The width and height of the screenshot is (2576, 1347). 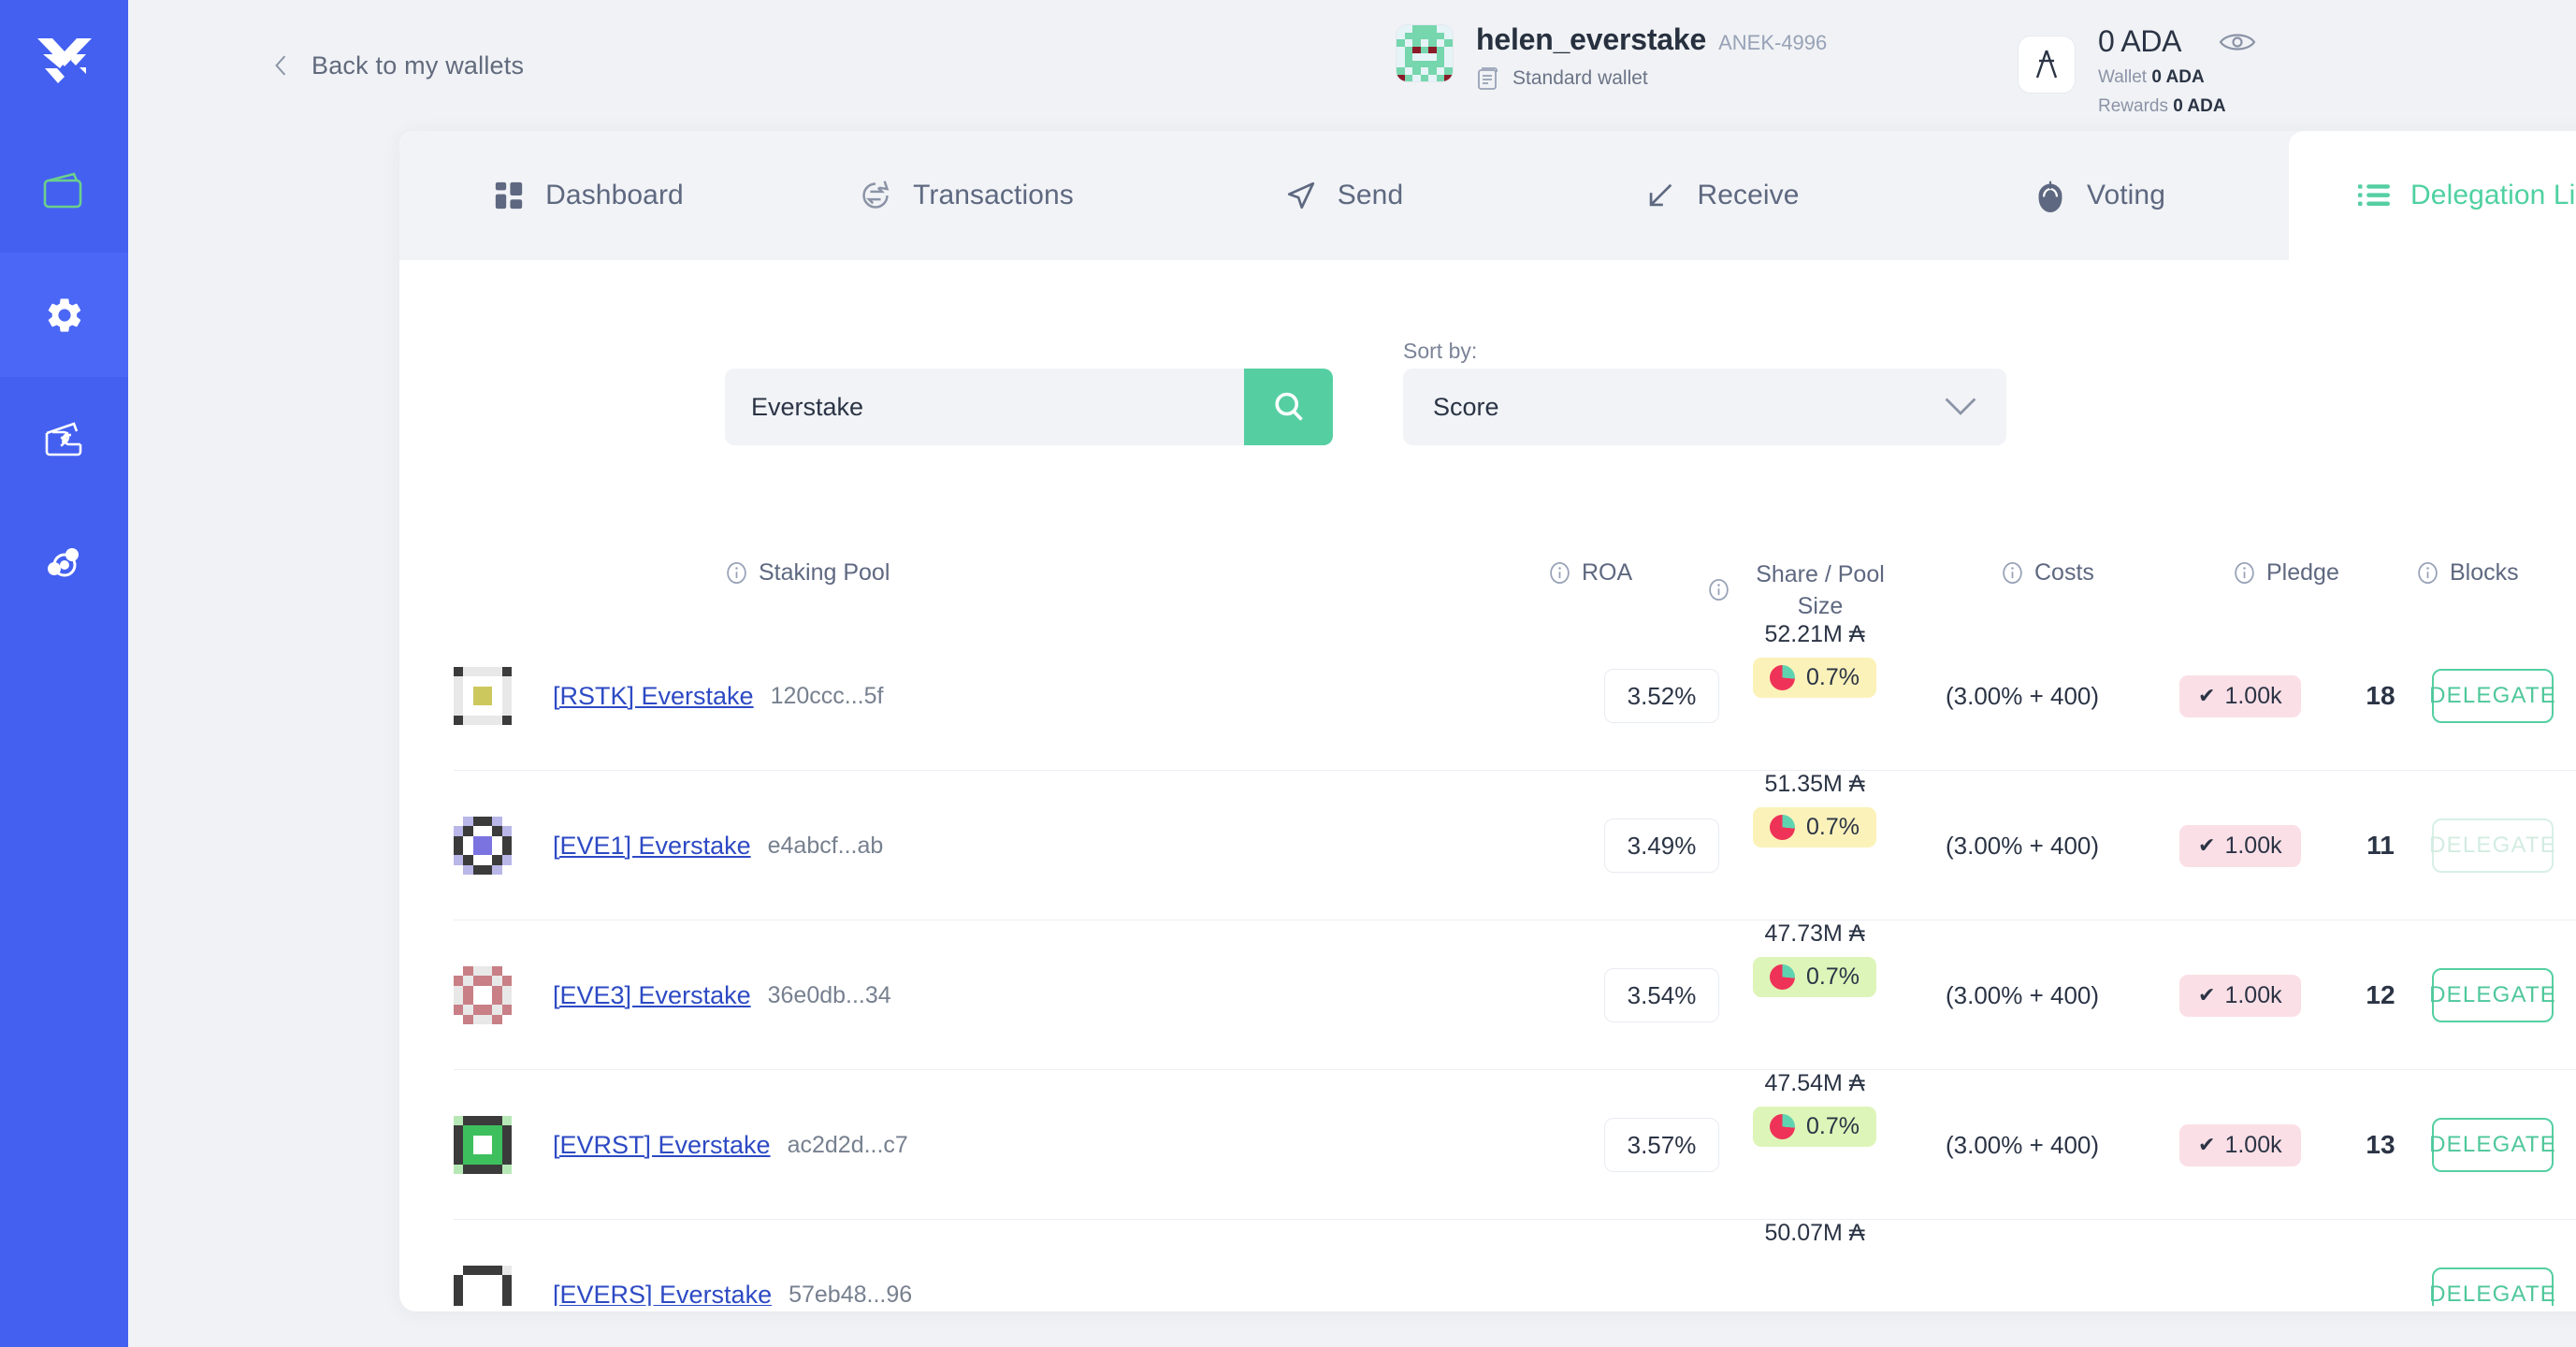 I want to click on pool-identicon-icon, so click(x=483, y=995).